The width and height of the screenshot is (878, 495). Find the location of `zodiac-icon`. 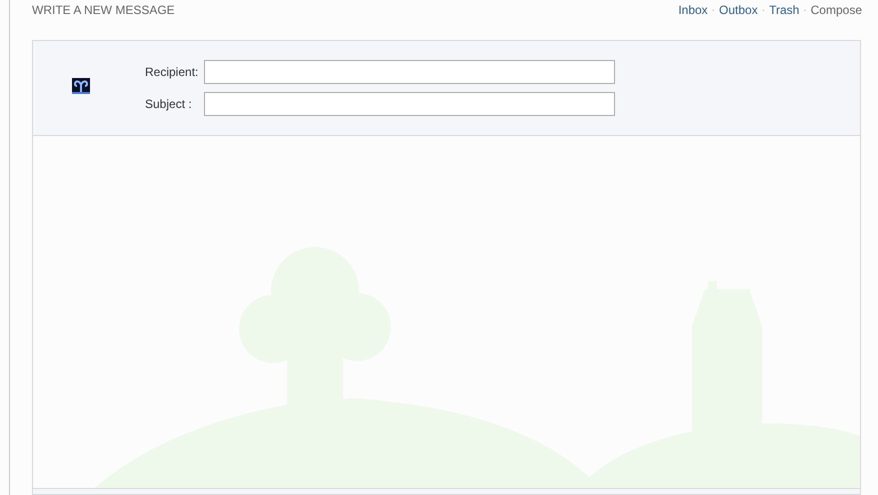

zodiac-icon is located at coordinates (81, 86).